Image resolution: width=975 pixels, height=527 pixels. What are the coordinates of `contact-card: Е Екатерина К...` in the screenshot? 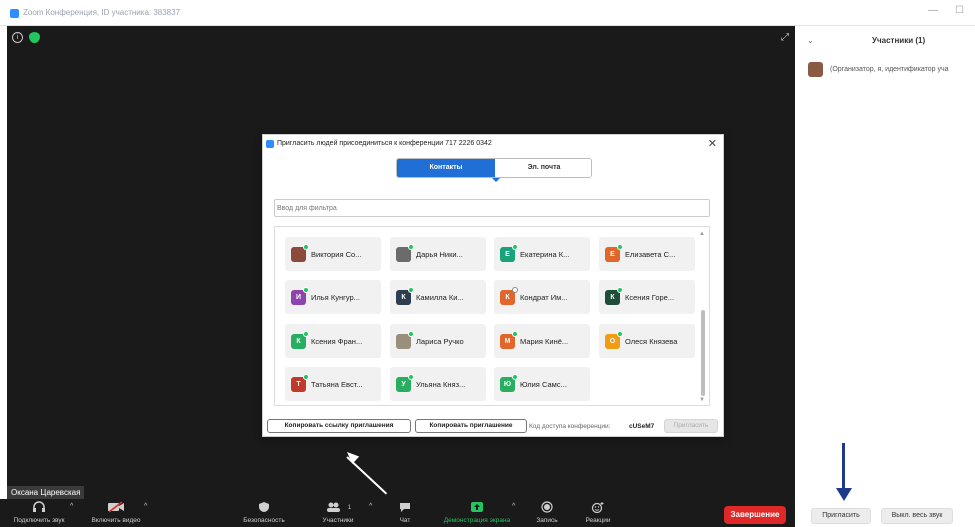 It's located at (542, 254).